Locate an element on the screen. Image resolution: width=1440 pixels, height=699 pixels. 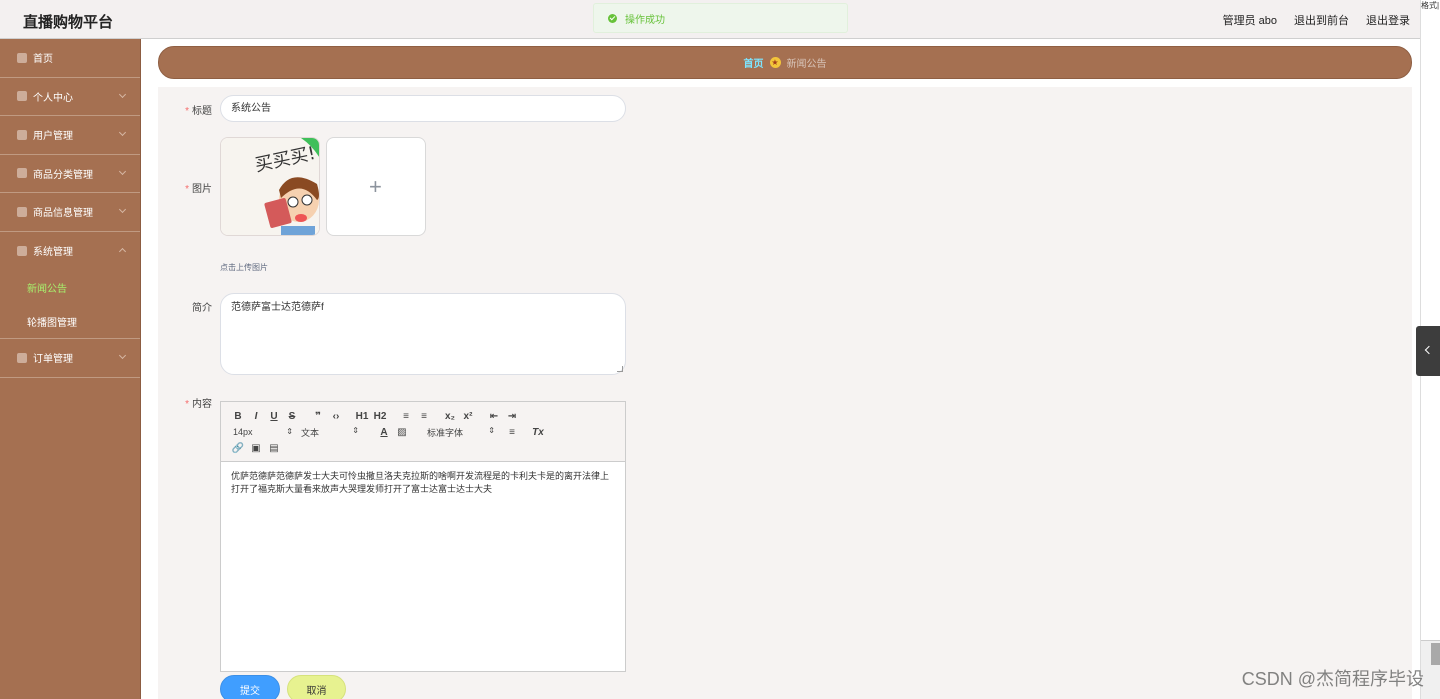
send-icon is located at coordinates (22, 134).